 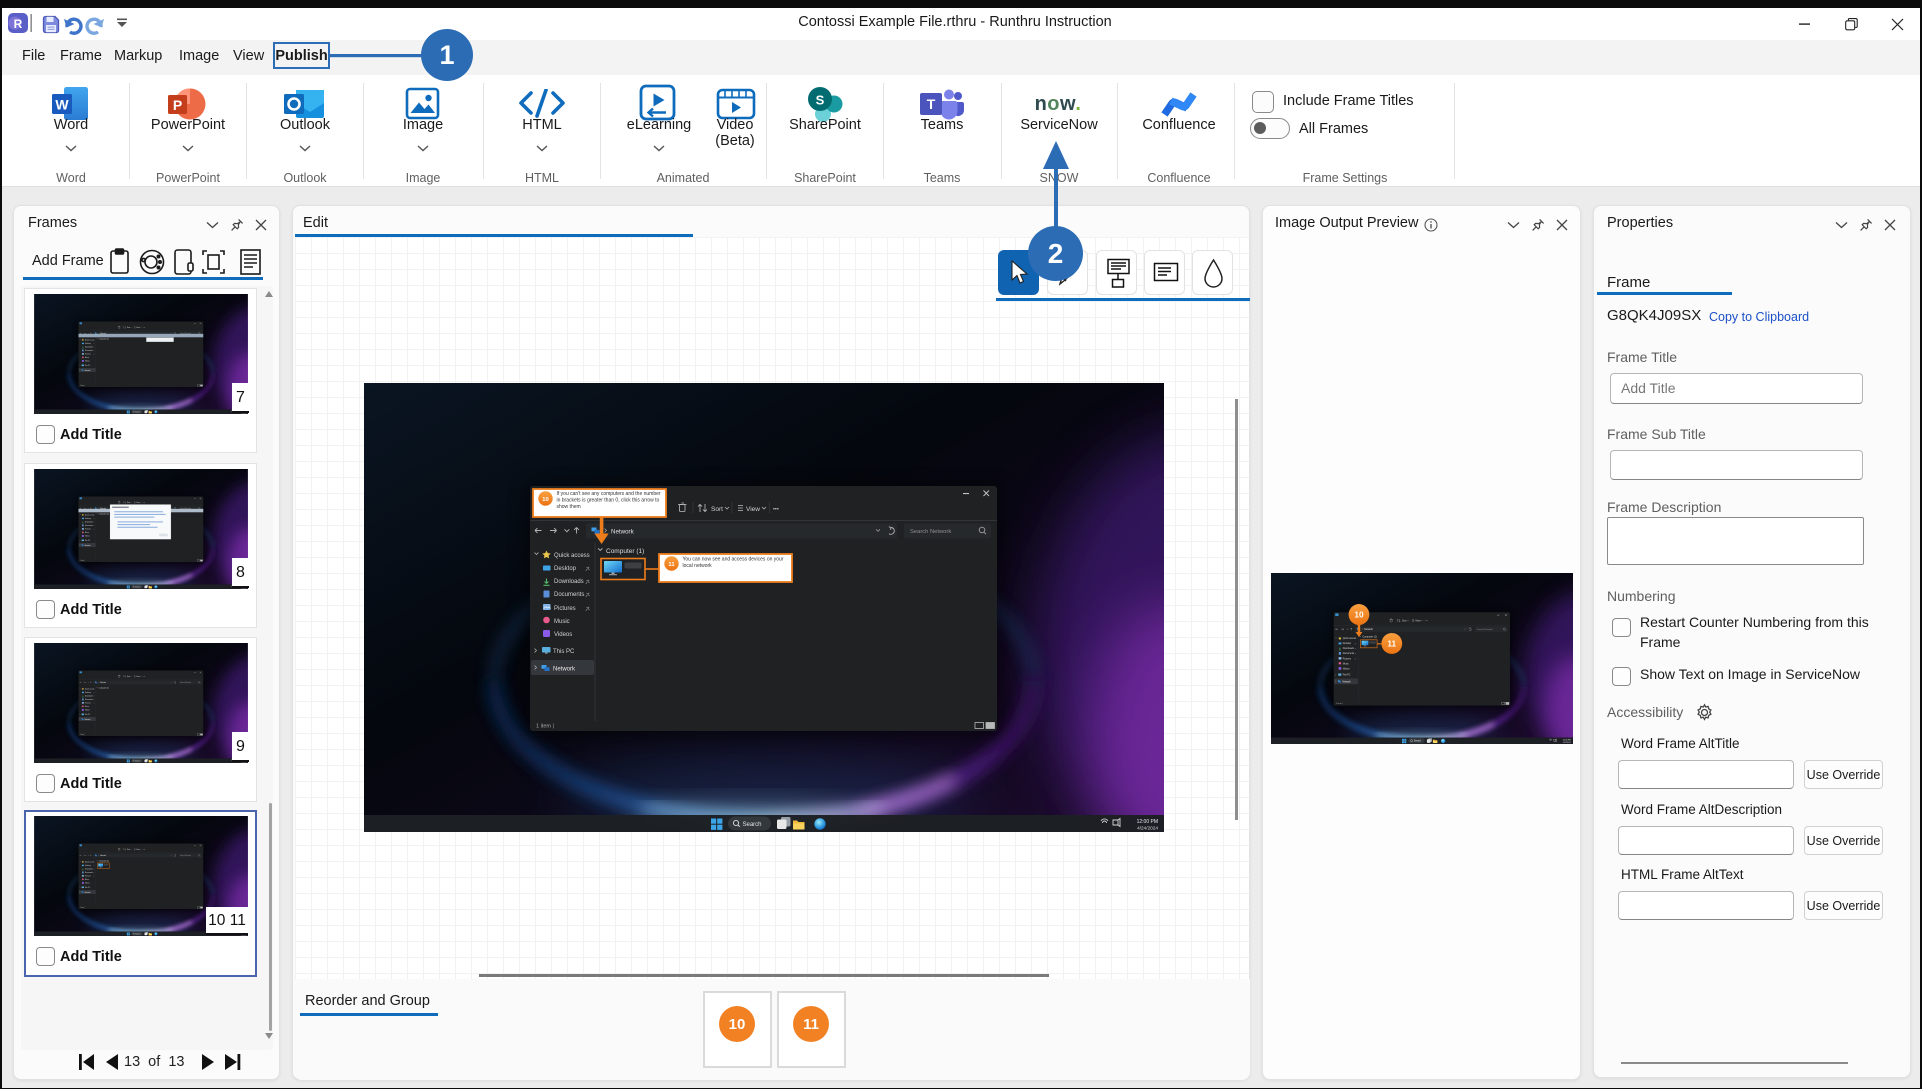 I want to click on svg-text: S, so click(x=820, y=100).